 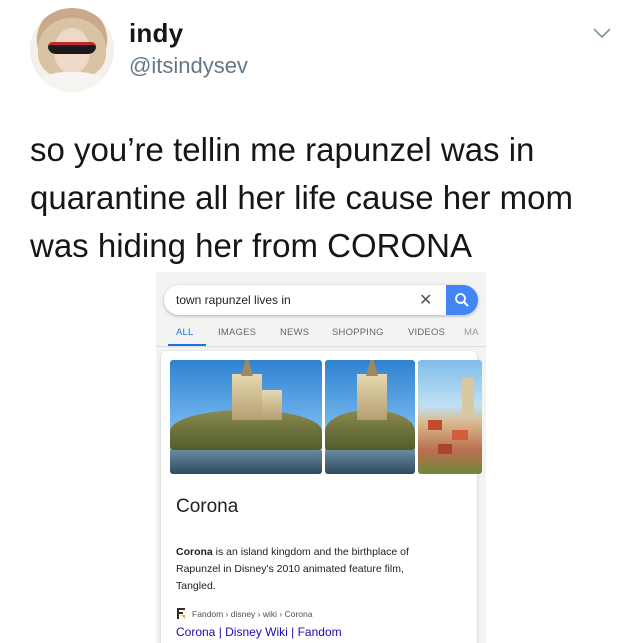 What do you see at coordinates (602, 33) in the screenshot?
I see `chevron-down-icon` at bounding box center [602, 33].